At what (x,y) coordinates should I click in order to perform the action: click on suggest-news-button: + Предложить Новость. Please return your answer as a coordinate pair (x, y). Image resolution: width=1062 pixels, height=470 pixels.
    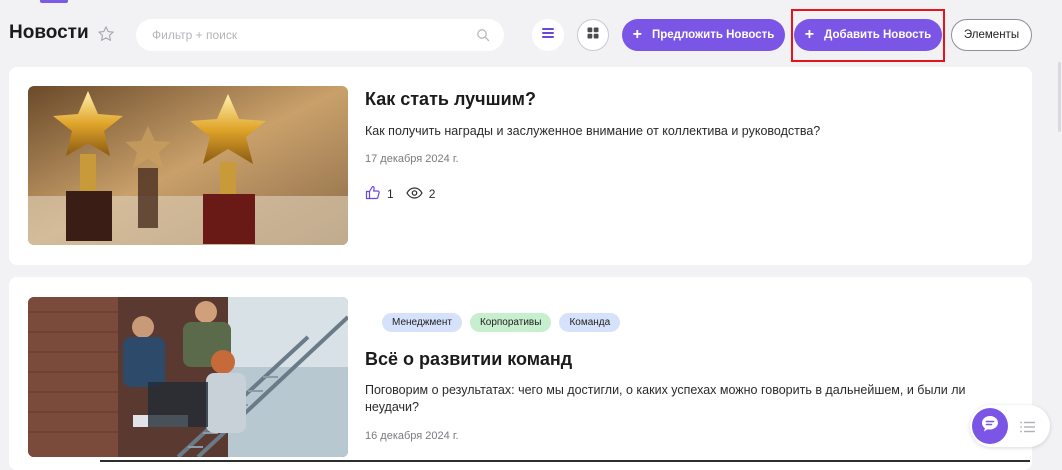
    Looking at the image, I should click on (703, 35).